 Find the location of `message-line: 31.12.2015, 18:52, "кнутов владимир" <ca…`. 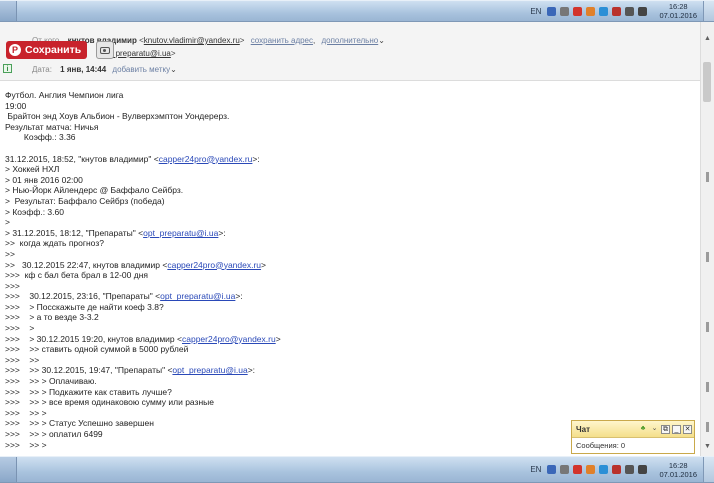

message-line: 31.12.2015, 18:52, "кнутов владимир" <ca… is located at coordinates (355, 159).